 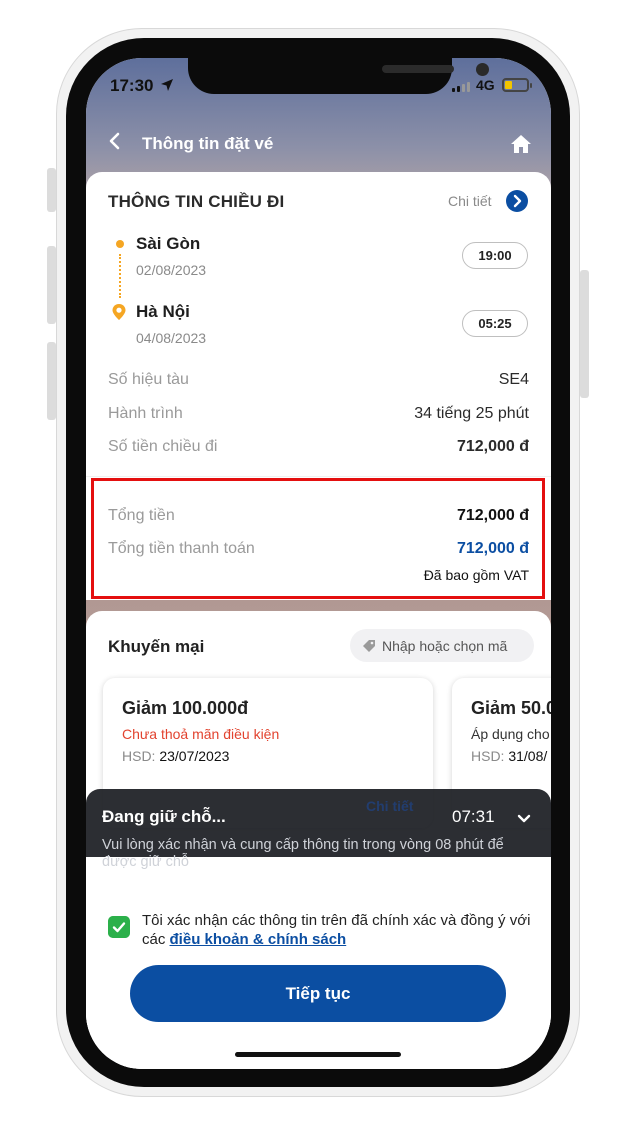 I want to click on duration-label: Hành trình, so click(x=145, y=413).